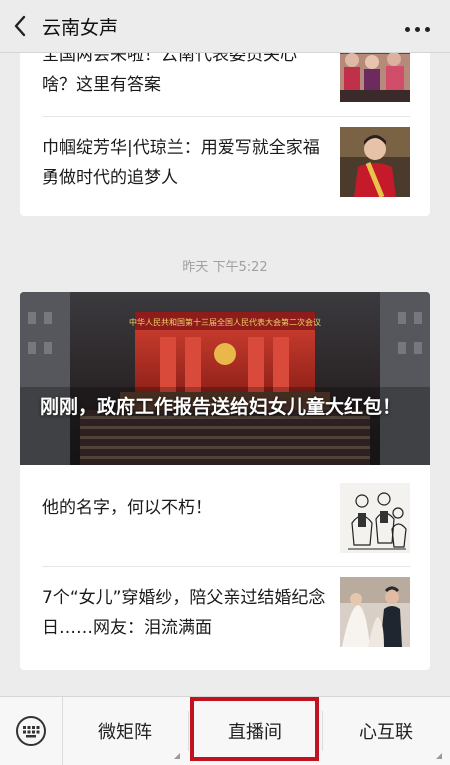 The height and width of the screenshot is (765, 450). What do you see at coordinates (225, 26) in the screenshot?
I see `top-navigation-bar: 云南女声` at bounding box center [225, 26].